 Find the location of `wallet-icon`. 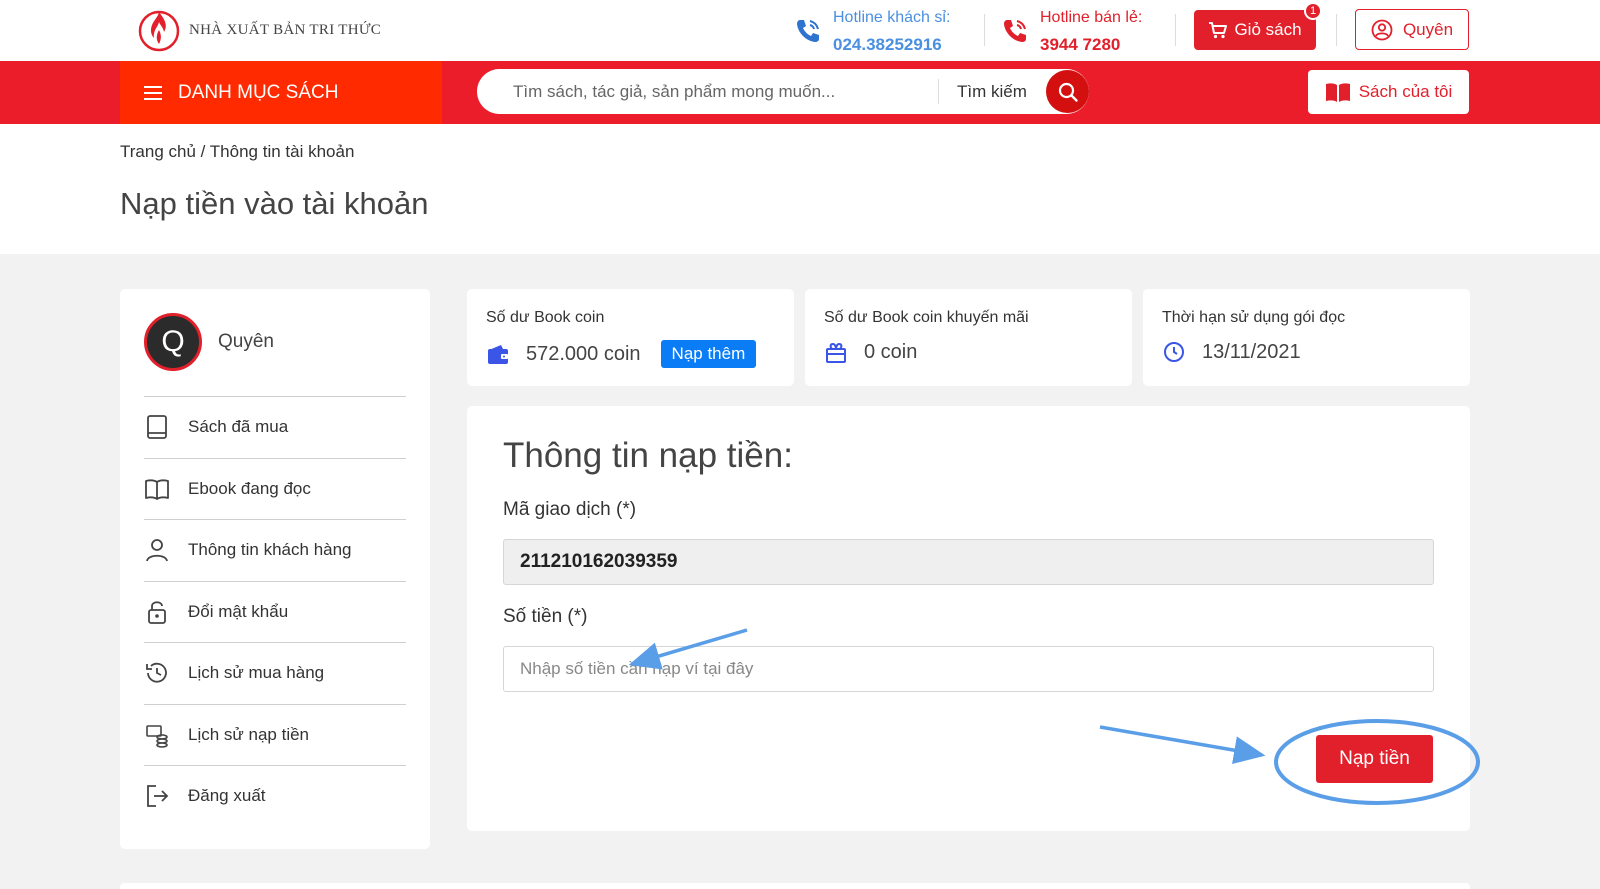

wallet-icon is located at coordinates (498, 354).